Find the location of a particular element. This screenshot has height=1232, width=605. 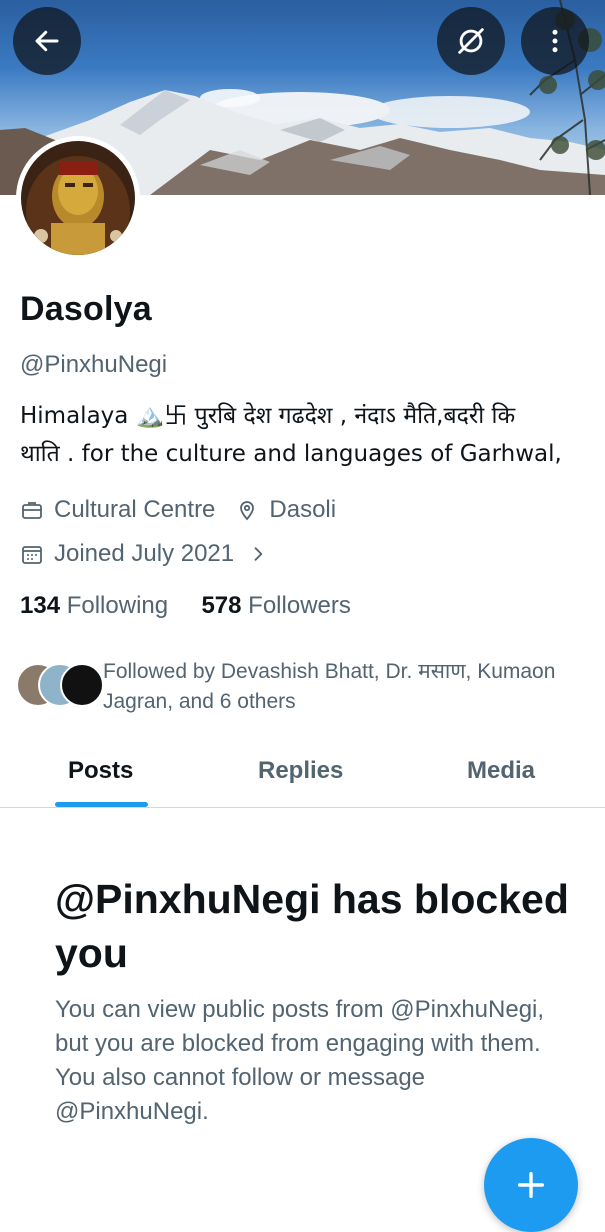

arrow-left-icon is located at coordinates (47, 41).